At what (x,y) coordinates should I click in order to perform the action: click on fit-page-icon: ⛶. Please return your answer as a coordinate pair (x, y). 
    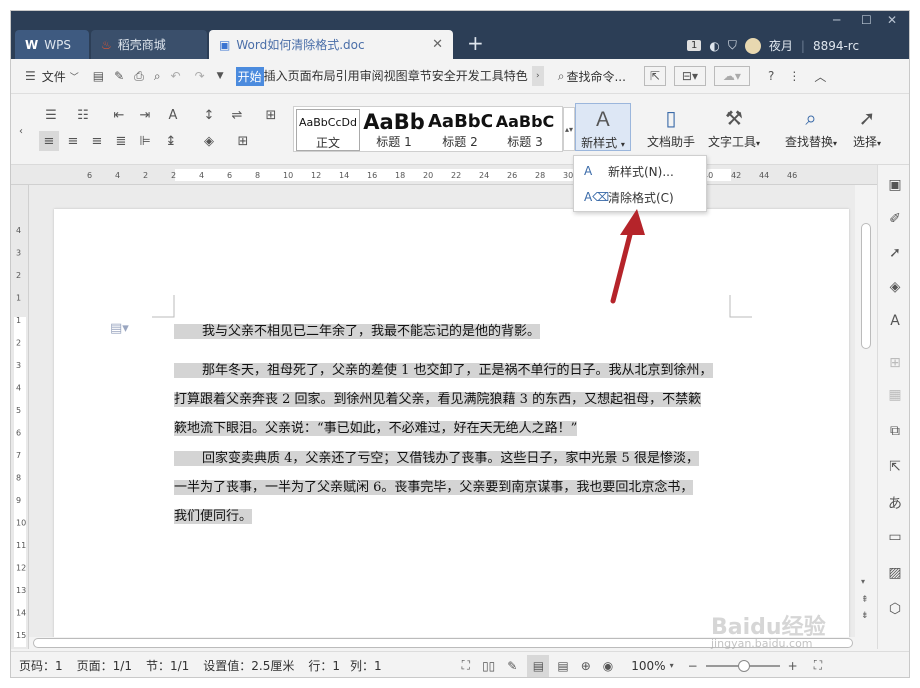
    Looking at the image, I should click on (818, 665).